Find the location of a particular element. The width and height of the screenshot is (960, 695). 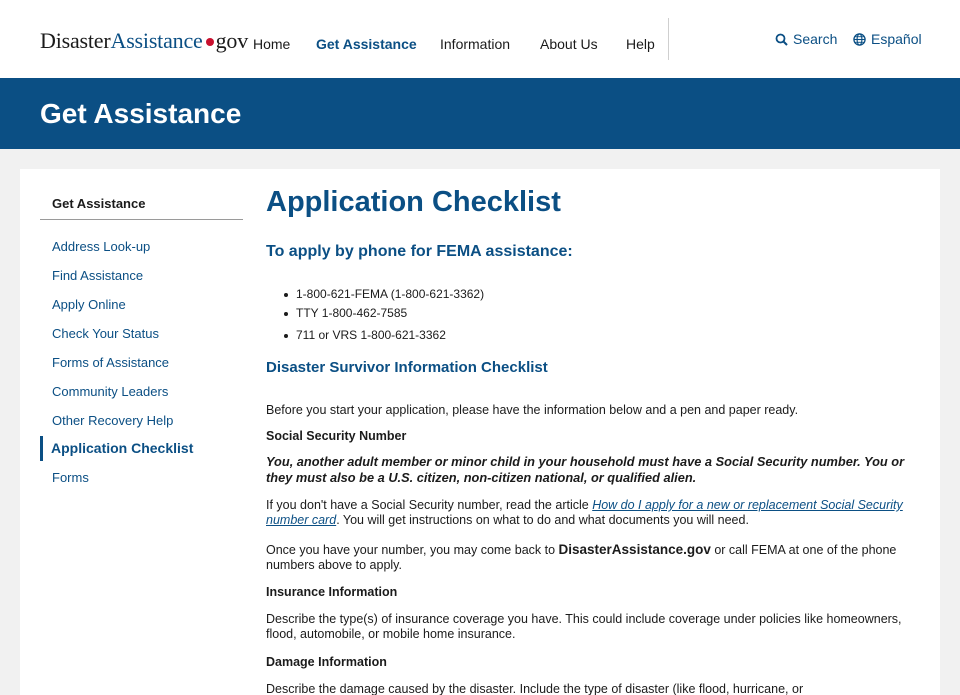

search-icon is located at coordinates (781, 39).